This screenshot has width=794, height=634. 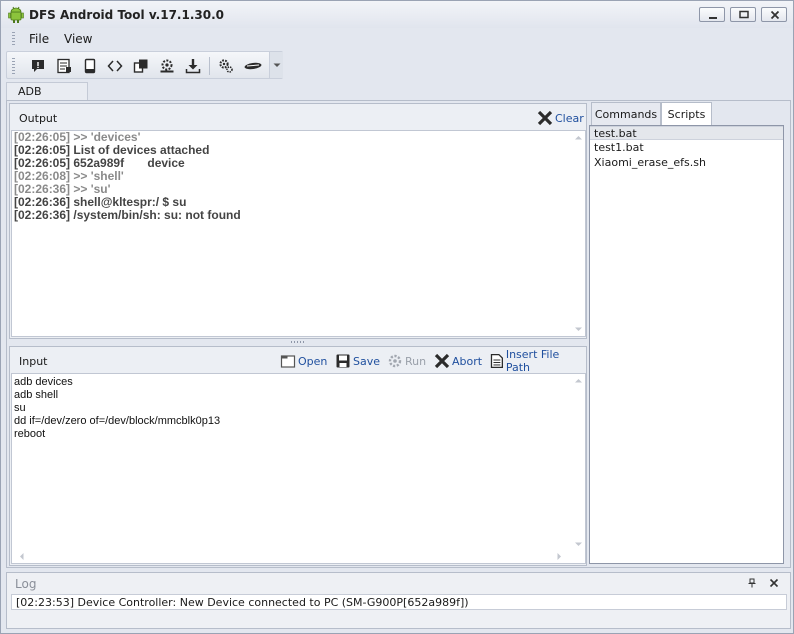 What do you see at coordinates (47, 96) in the screenshot?
I see `tab-adb-terminal: ADB Terminal` at bounding box center [47, 96].